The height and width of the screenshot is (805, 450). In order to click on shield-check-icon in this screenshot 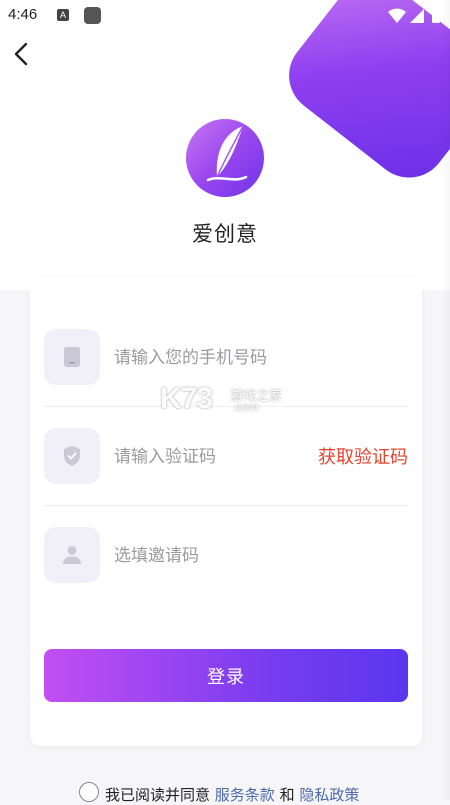, I will do `click(72, 456)`.